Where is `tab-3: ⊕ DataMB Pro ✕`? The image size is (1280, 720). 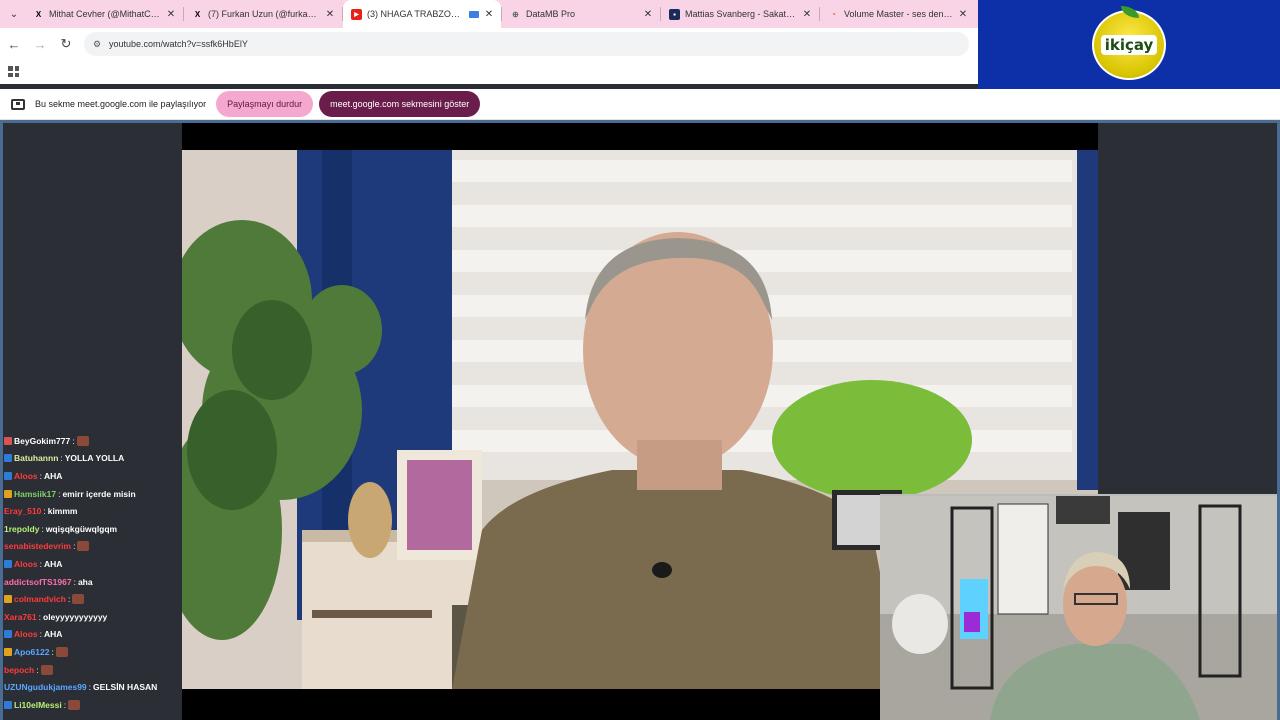
tab-3: ⊕ DataMB Pro ✕ is located at coordinates (581, 14).